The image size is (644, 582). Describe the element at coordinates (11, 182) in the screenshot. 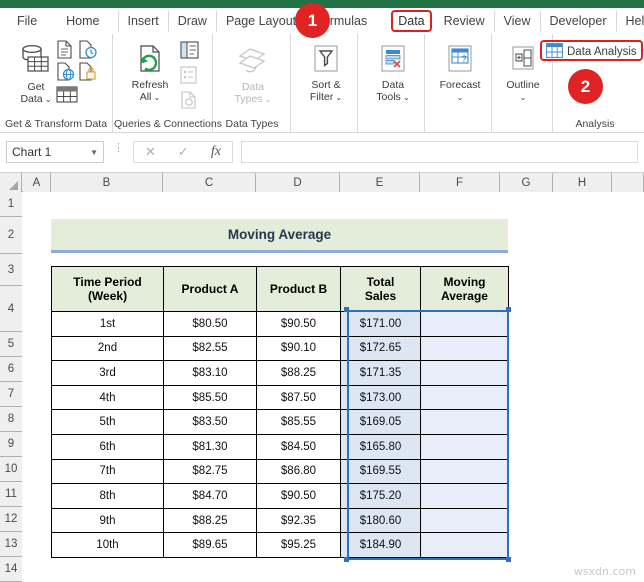

I see `select-all-corner` at that location.